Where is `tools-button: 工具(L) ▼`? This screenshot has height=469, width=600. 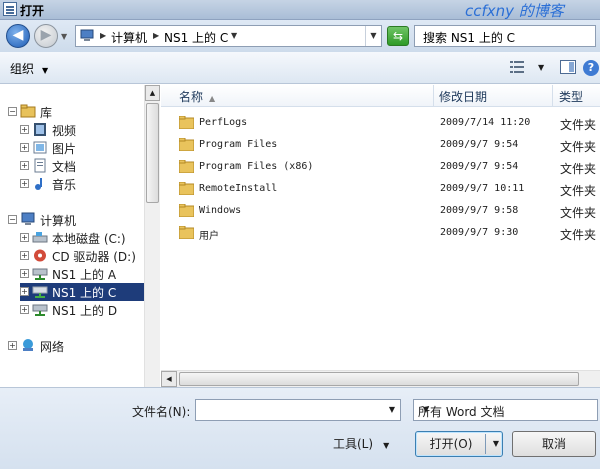
tools-button: 工具(L) ▼ is located at coordinates (361, 443).